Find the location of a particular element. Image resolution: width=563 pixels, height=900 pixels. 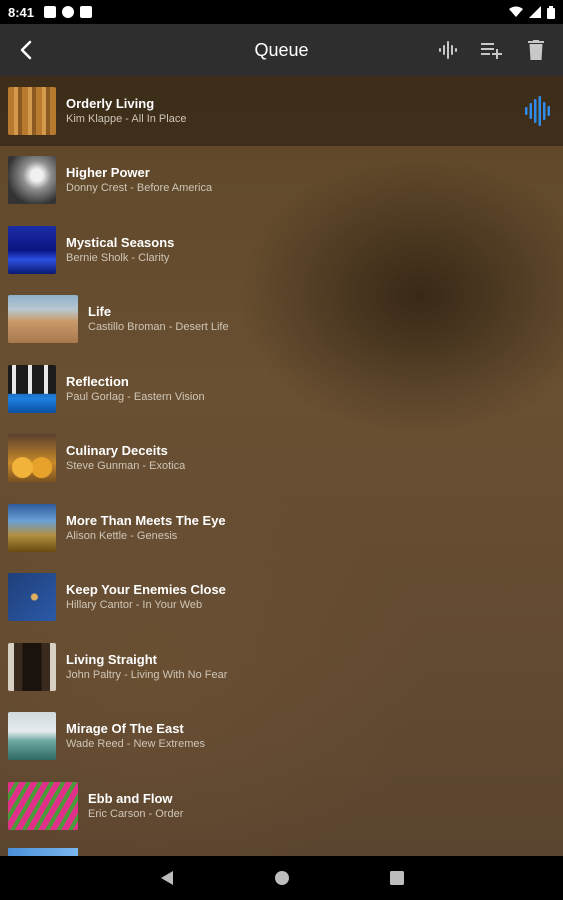

queue-item: Reflection Paul Gorlag - Eastern Vision is located at coordinates (281, 389).